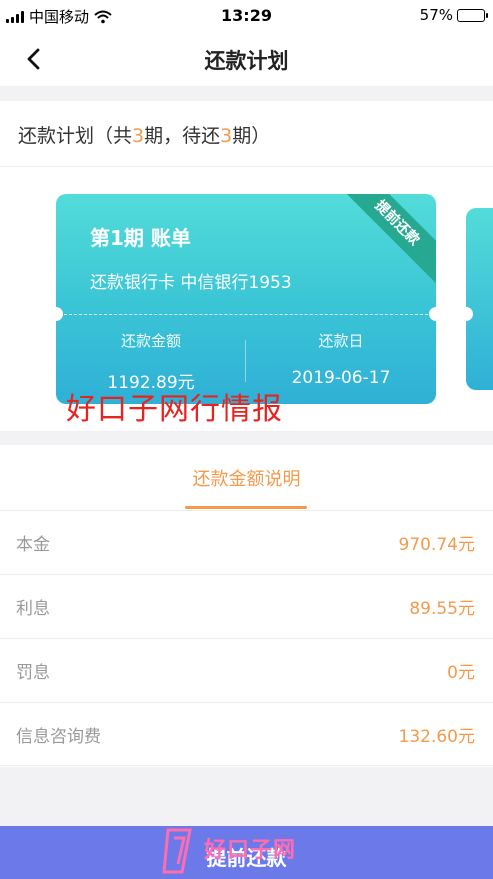  What do you see at coordinates (442, 609) in the screenshot?
I see `row-value: 89.55元` at bounding box center [442, 609].